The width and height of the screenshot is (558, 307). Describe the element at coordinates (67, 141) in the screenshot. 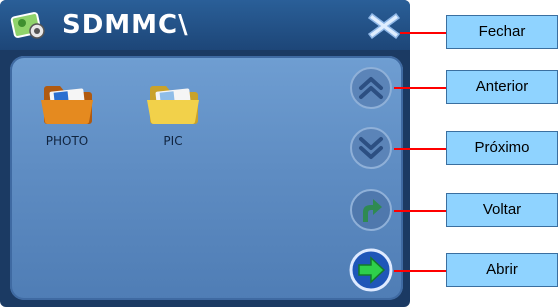

I see `folder-label: PHOTO` at that location.